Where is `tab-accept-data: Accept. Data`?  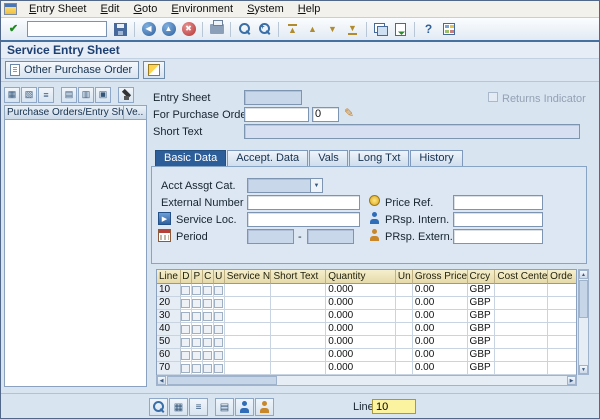 tab-accept-data: Accept. Data is located at coordinates (268, 158).